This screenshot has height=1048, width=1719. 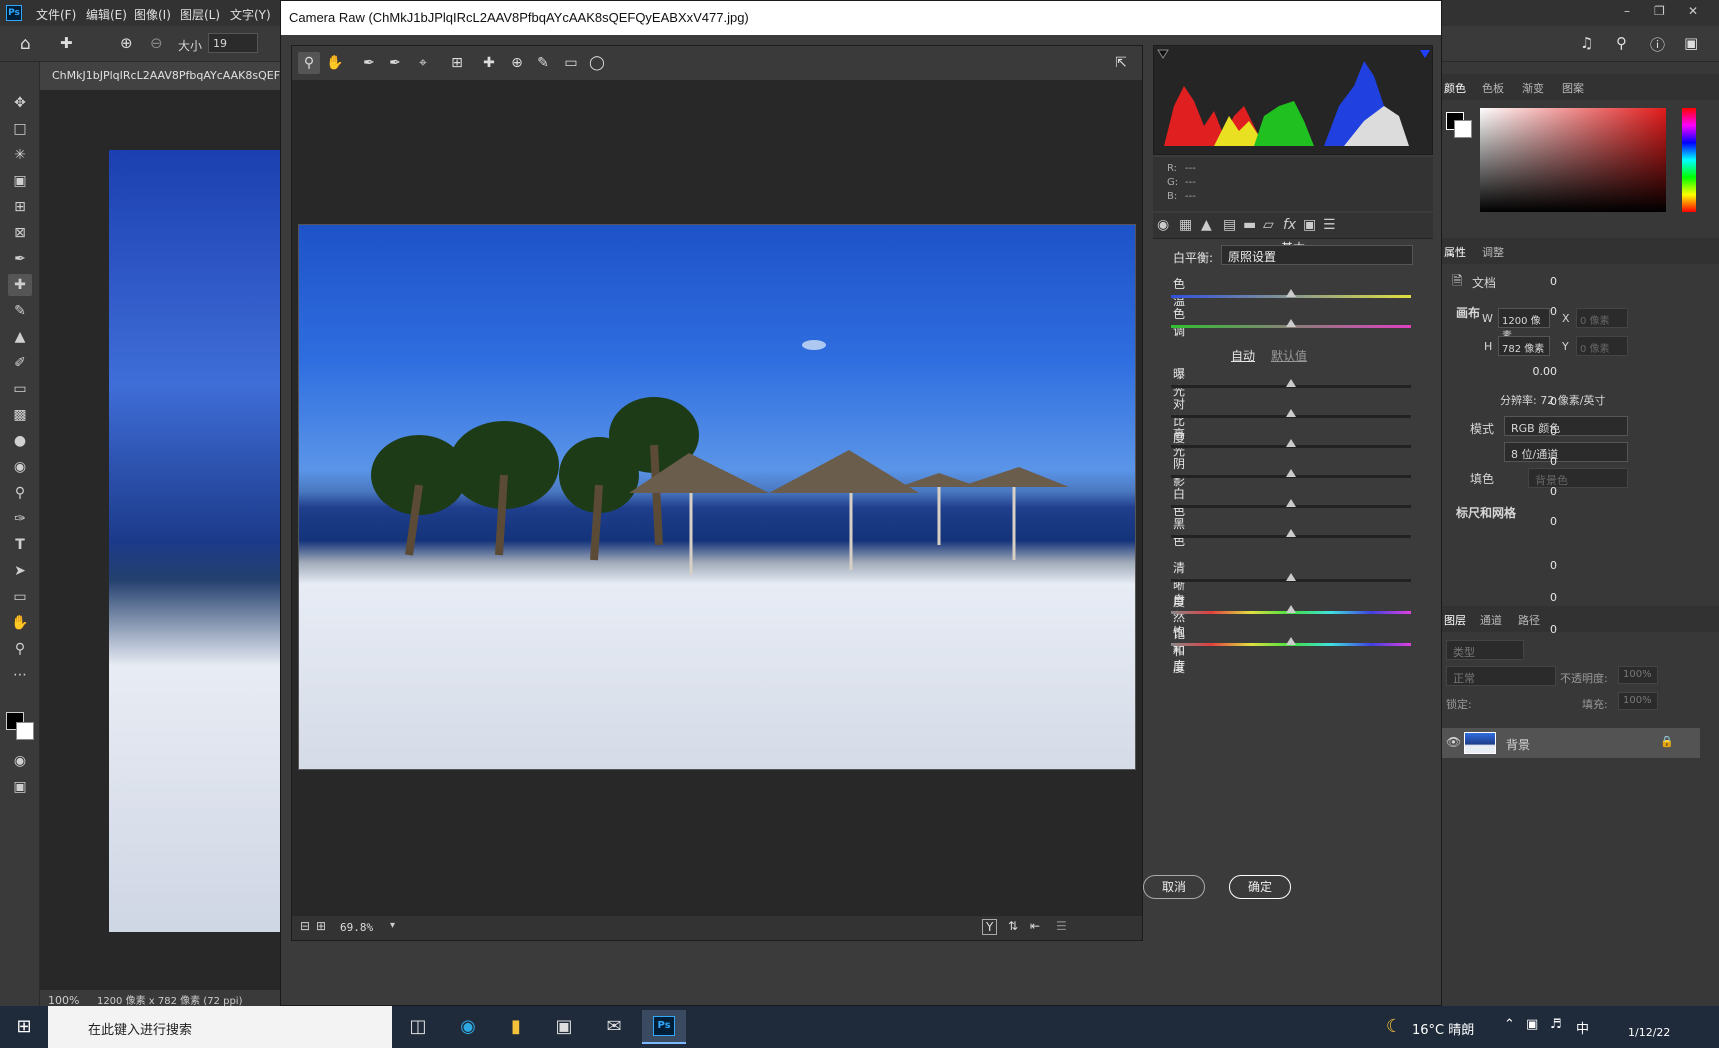 I want to click on document-tab: ChMkJ1bJPlqIRcL2AAV8PfbqAYcAAK8sQEF, so click(x=160, y=76).